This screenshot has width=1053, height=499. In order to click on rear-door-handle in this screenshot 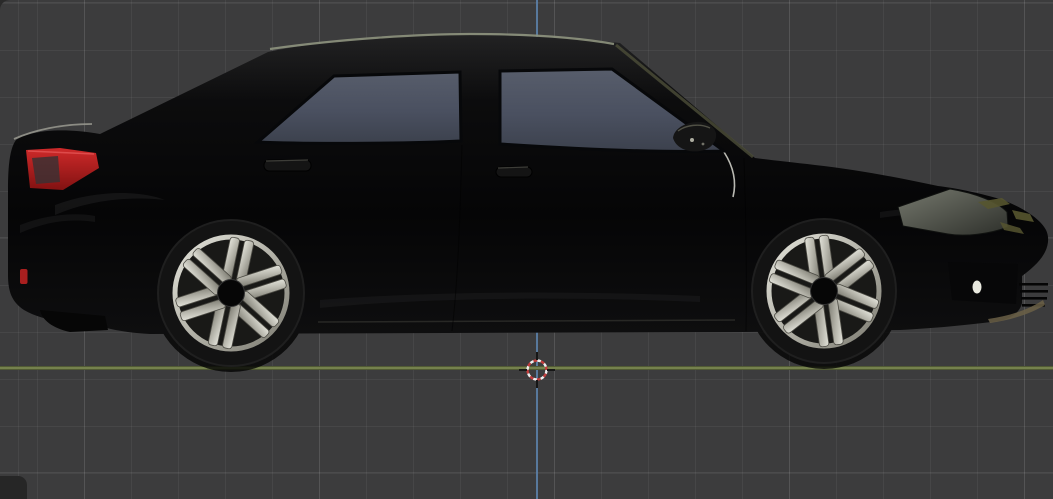, I will do `click(287, 165)`.